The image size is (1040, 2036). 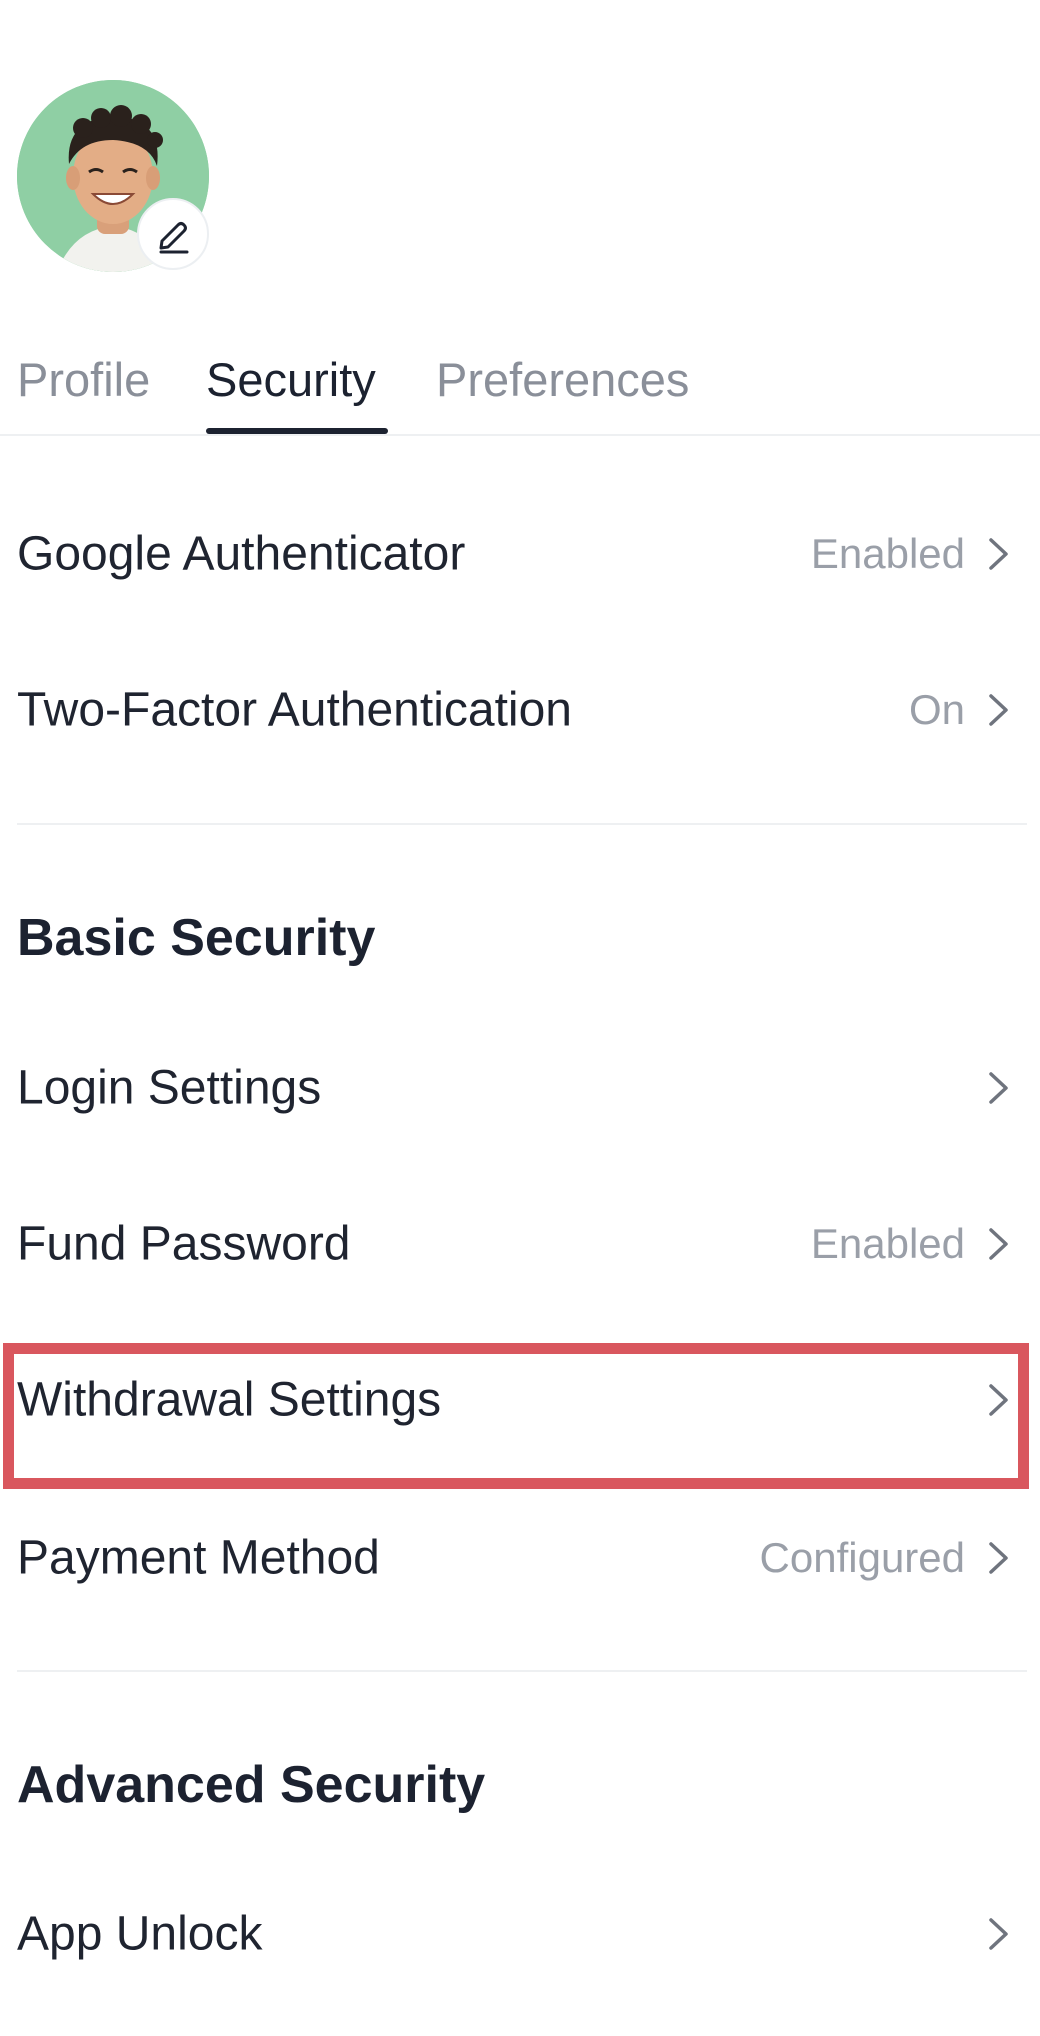 What do you see at coordinates (520, 1088) in the screenshot?
I see `row-login-settings: Login Settings` at bounding box center [520, 1088].